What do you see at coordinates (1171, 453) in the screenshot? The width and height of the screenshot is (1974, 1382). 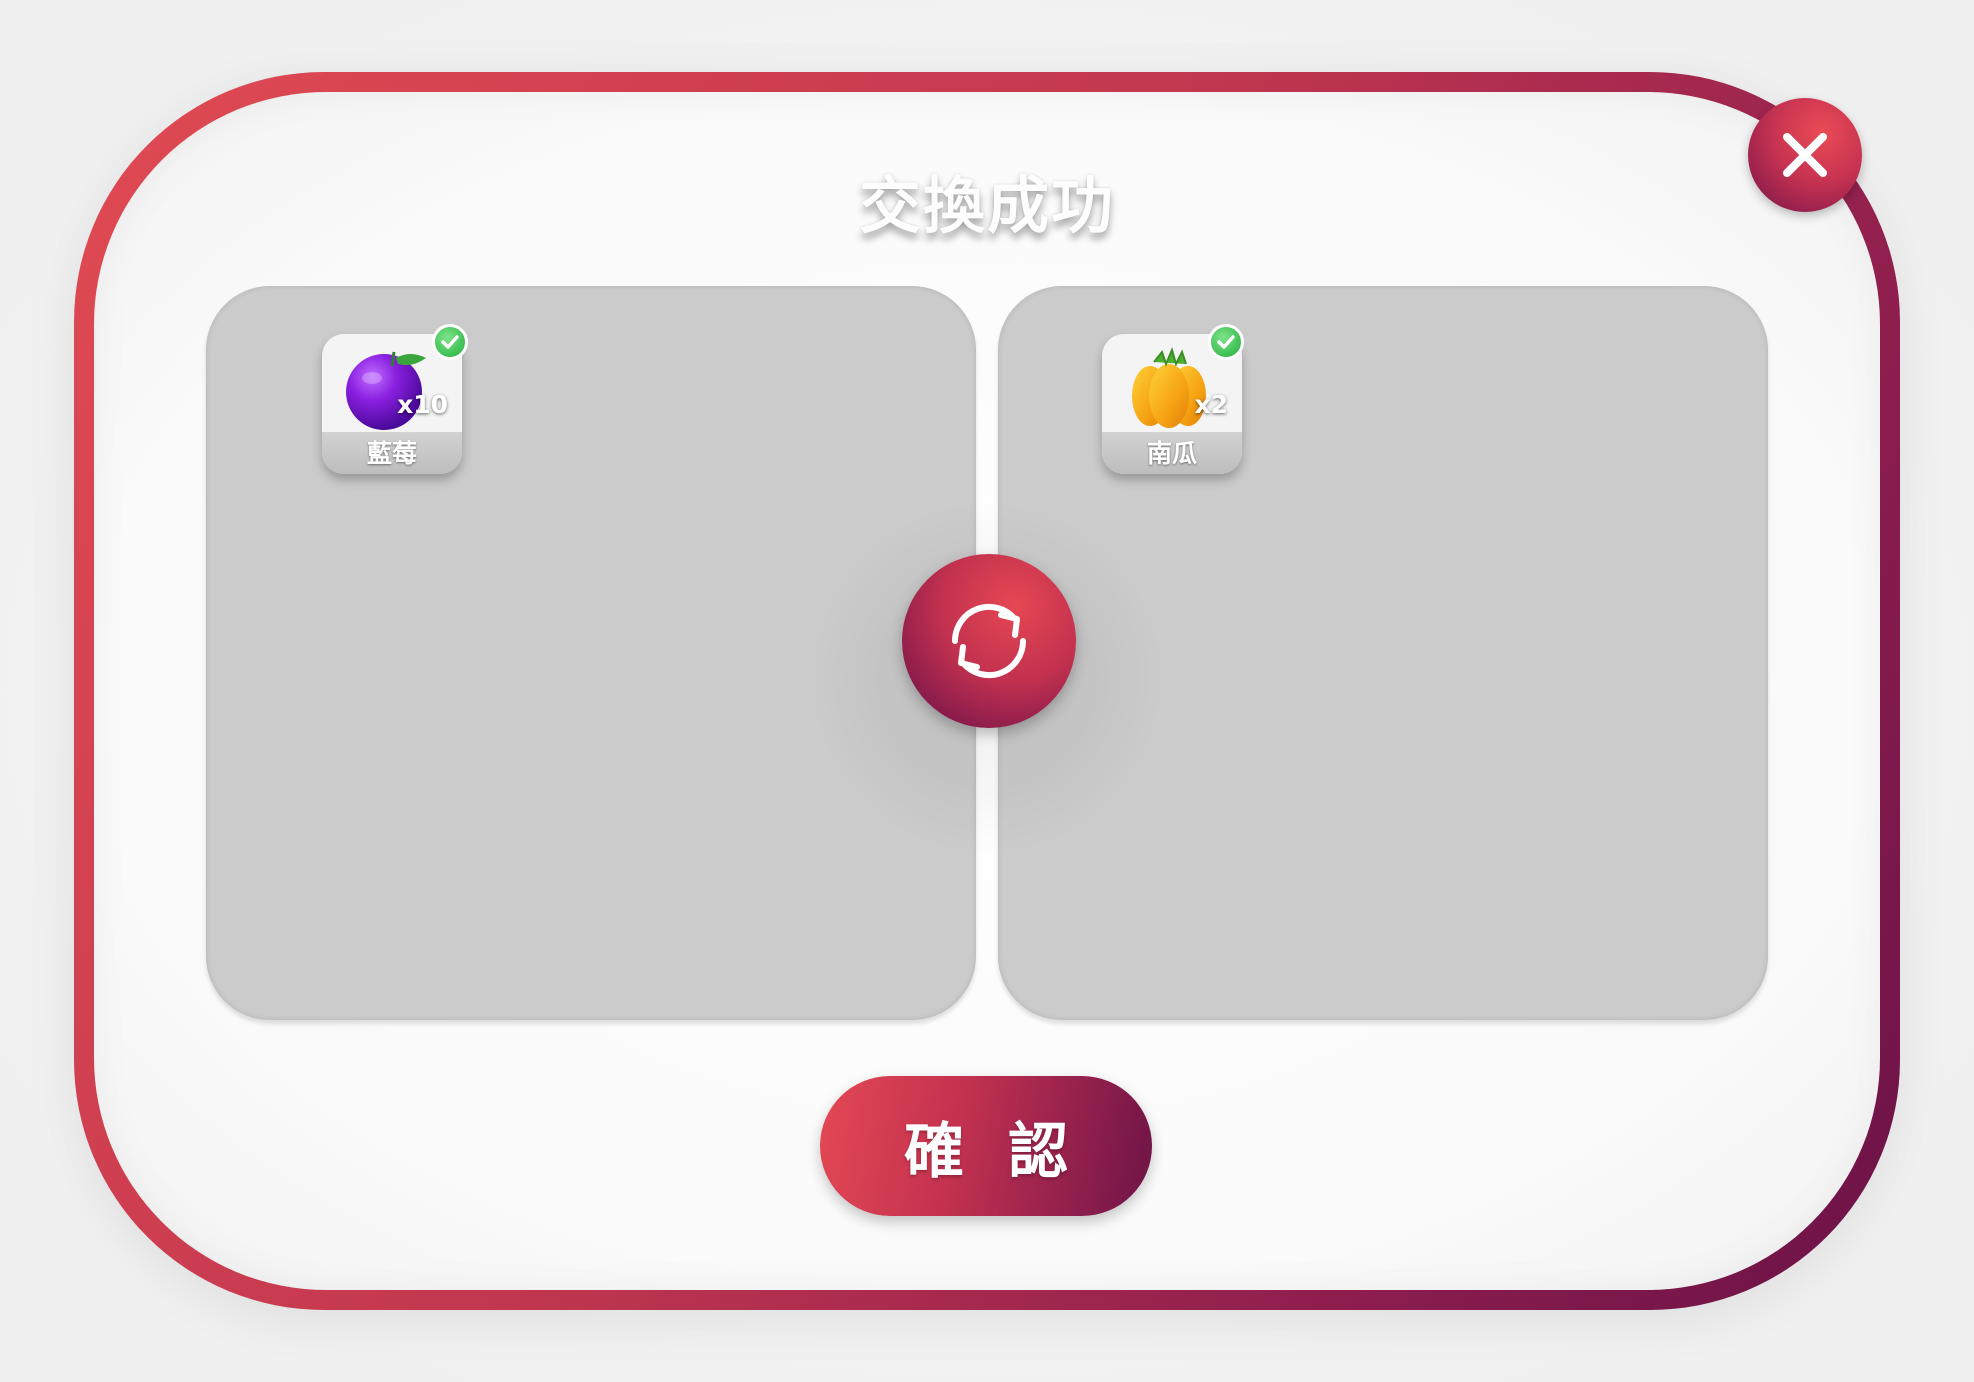 I see `item-name: 南瓜` at bounding box center [1171, 453].